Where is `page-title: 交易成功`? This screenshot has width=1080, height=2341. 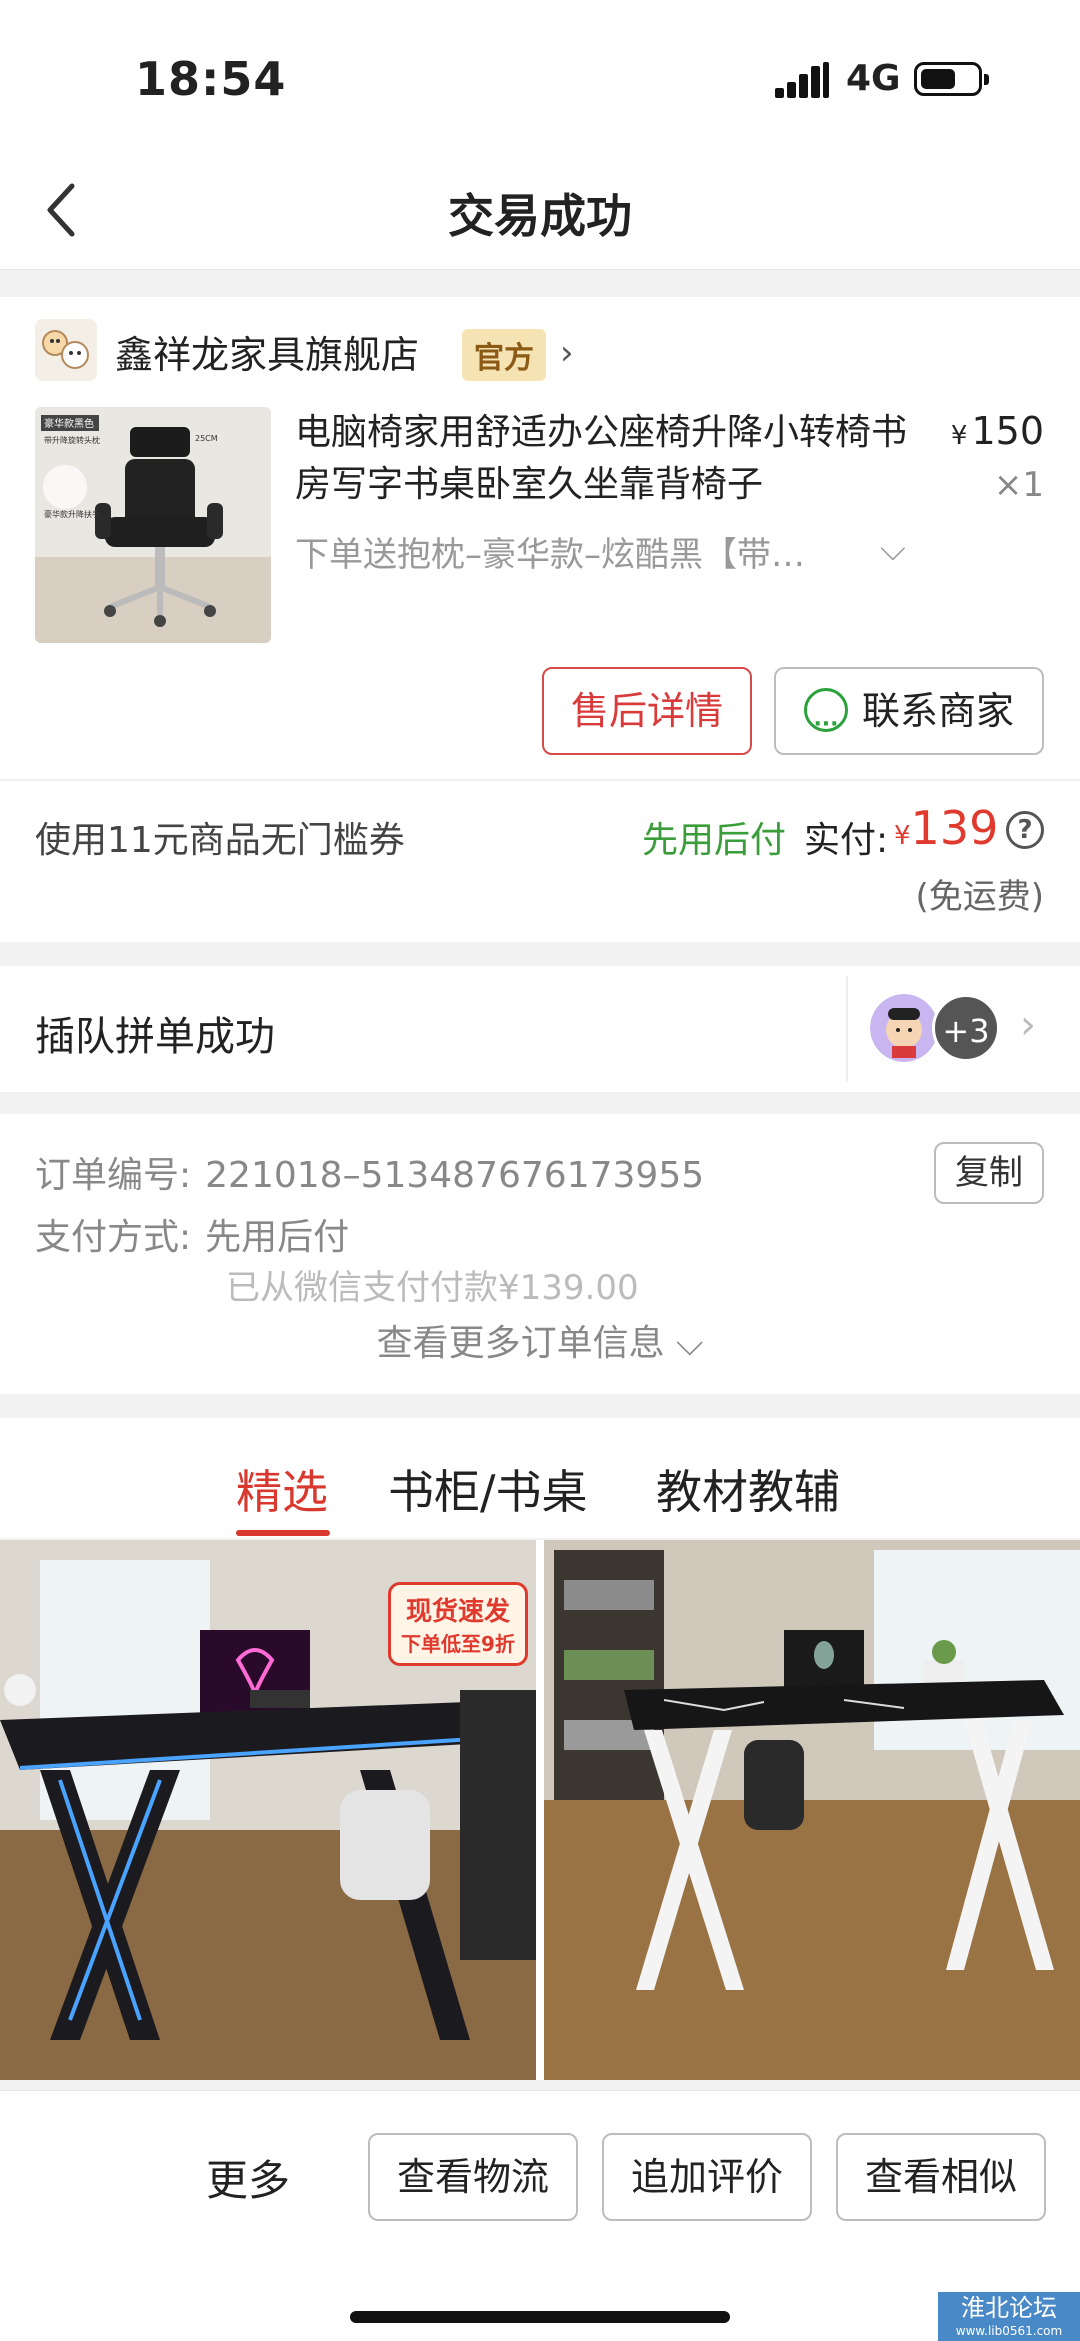
page-title: 交易成功 is located at coordinates (540, 216).